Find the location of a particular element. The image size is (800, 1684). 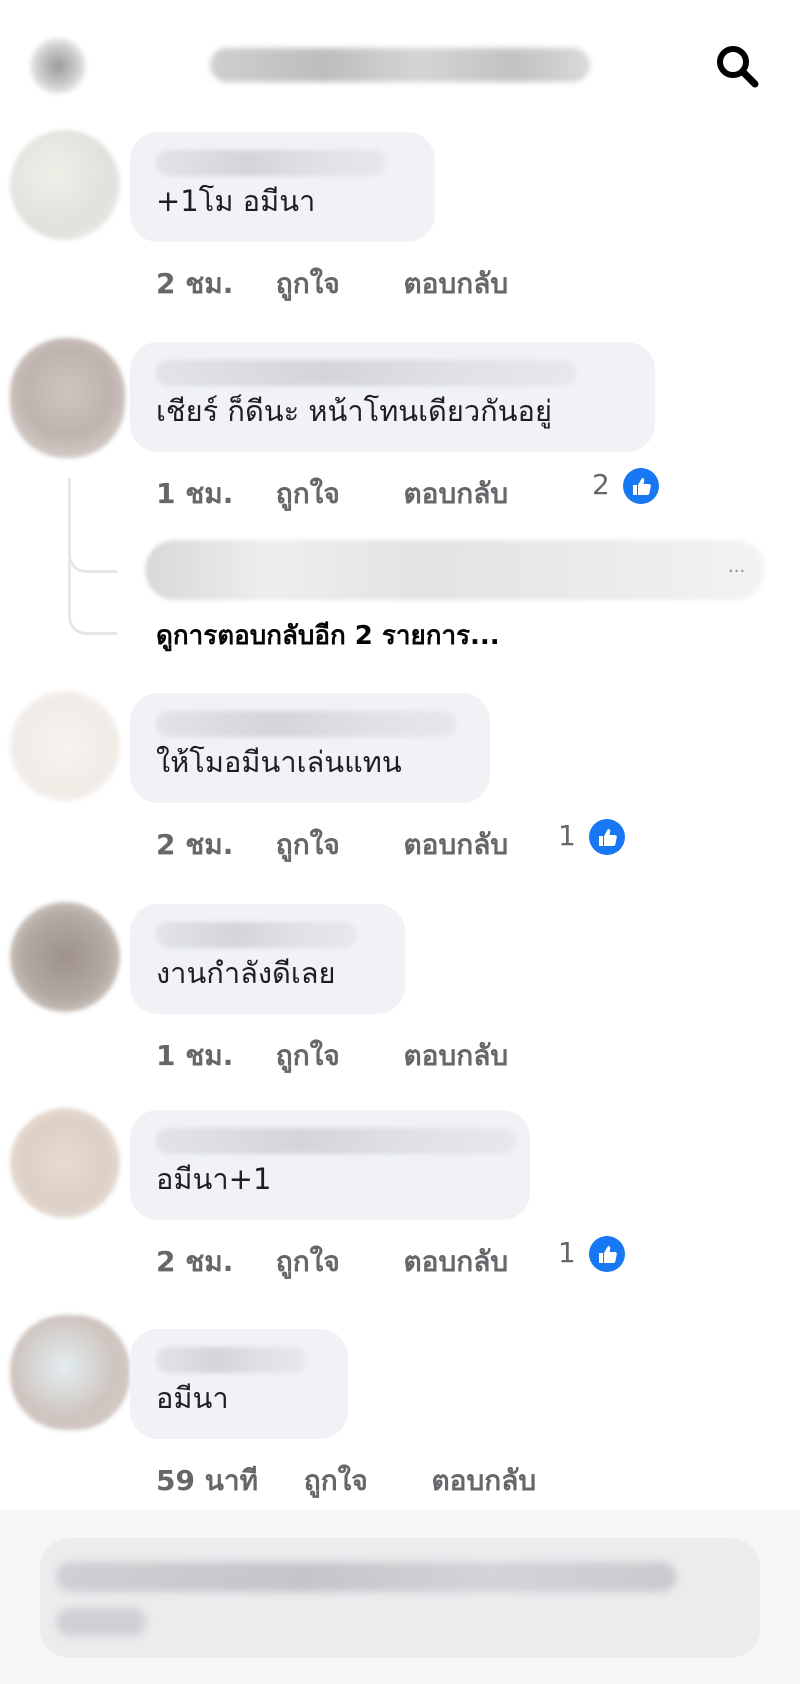

like-count: 2 is located at coordinates (601, 484).